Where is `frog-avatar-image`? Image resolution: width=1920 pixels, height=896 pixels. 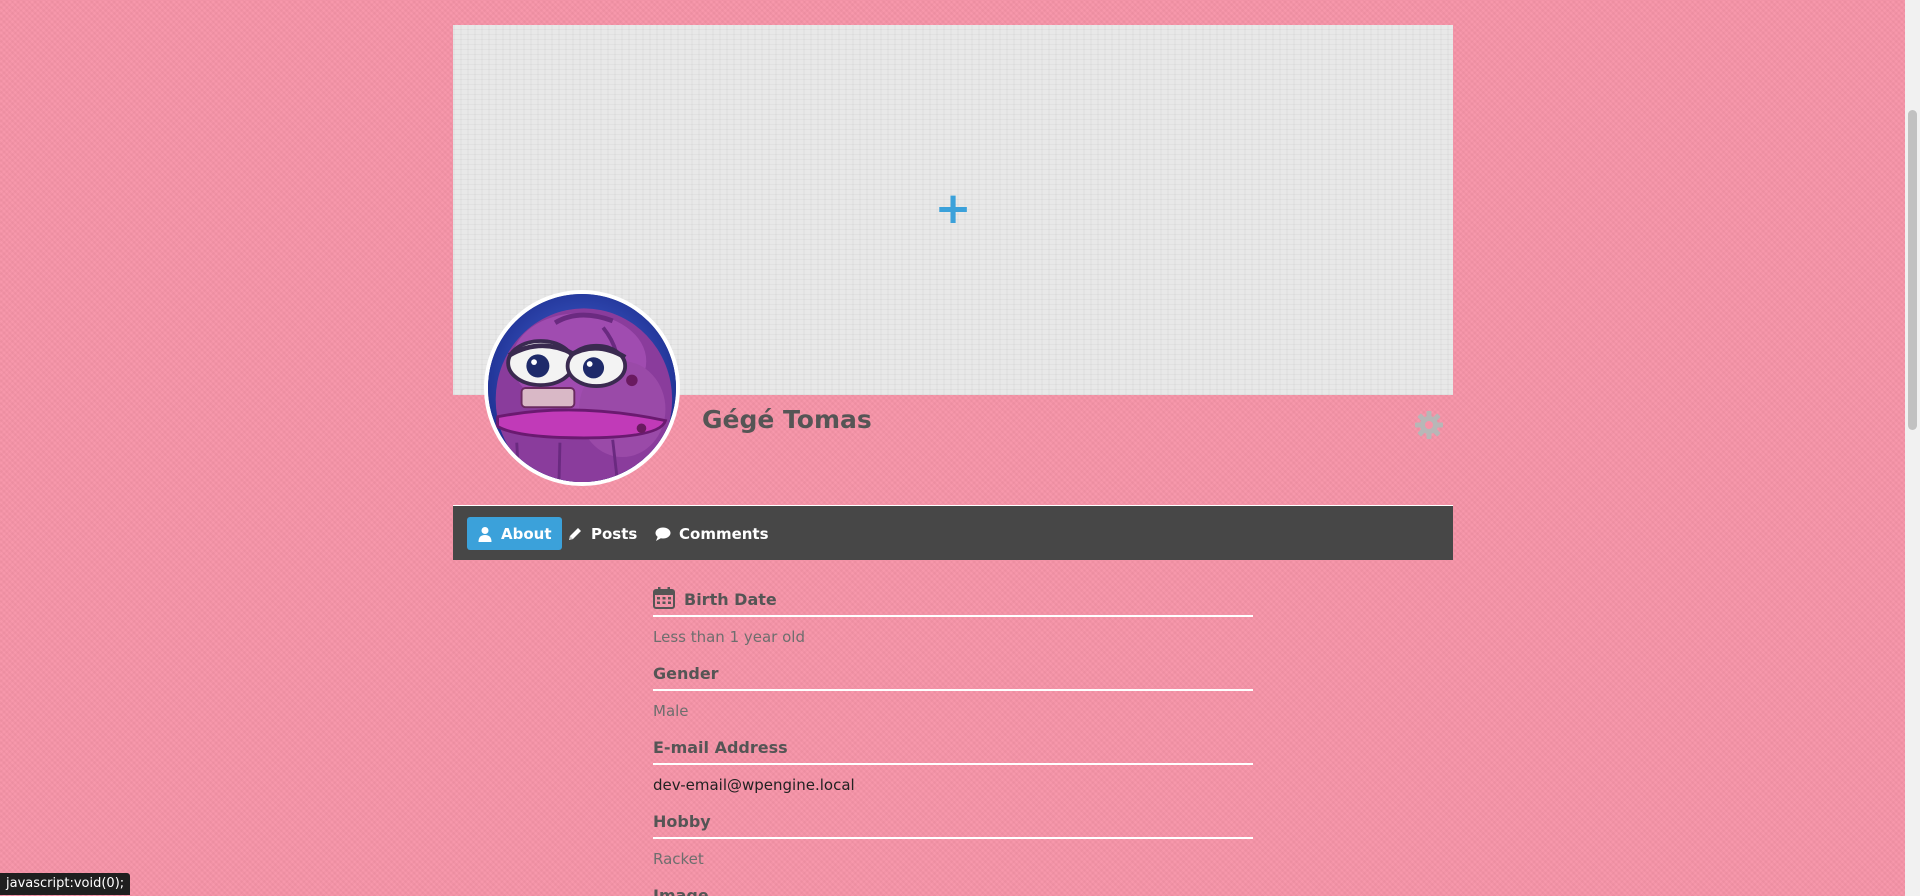
frog-avatar-image is located at coordinates (582, 388).